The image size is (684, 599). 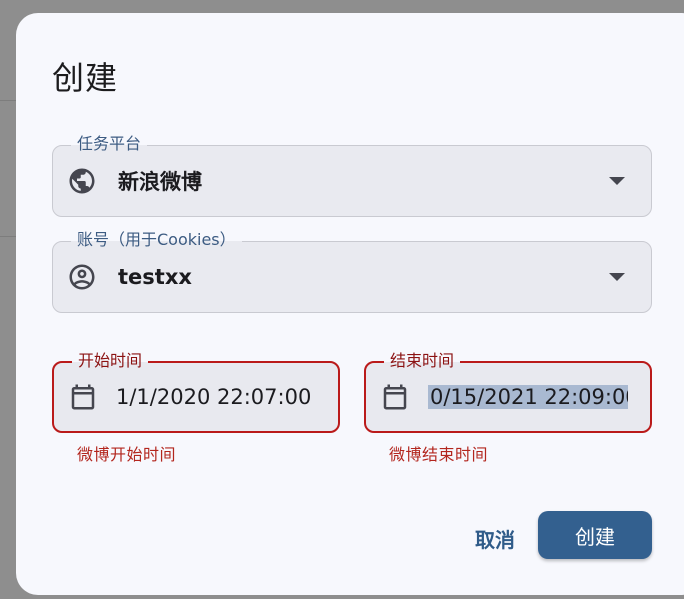 What do you see at coordinates (160, 182) in the screenshot?
I see `platform-select-value: 新浪微博` at bounding box center [160, 182].